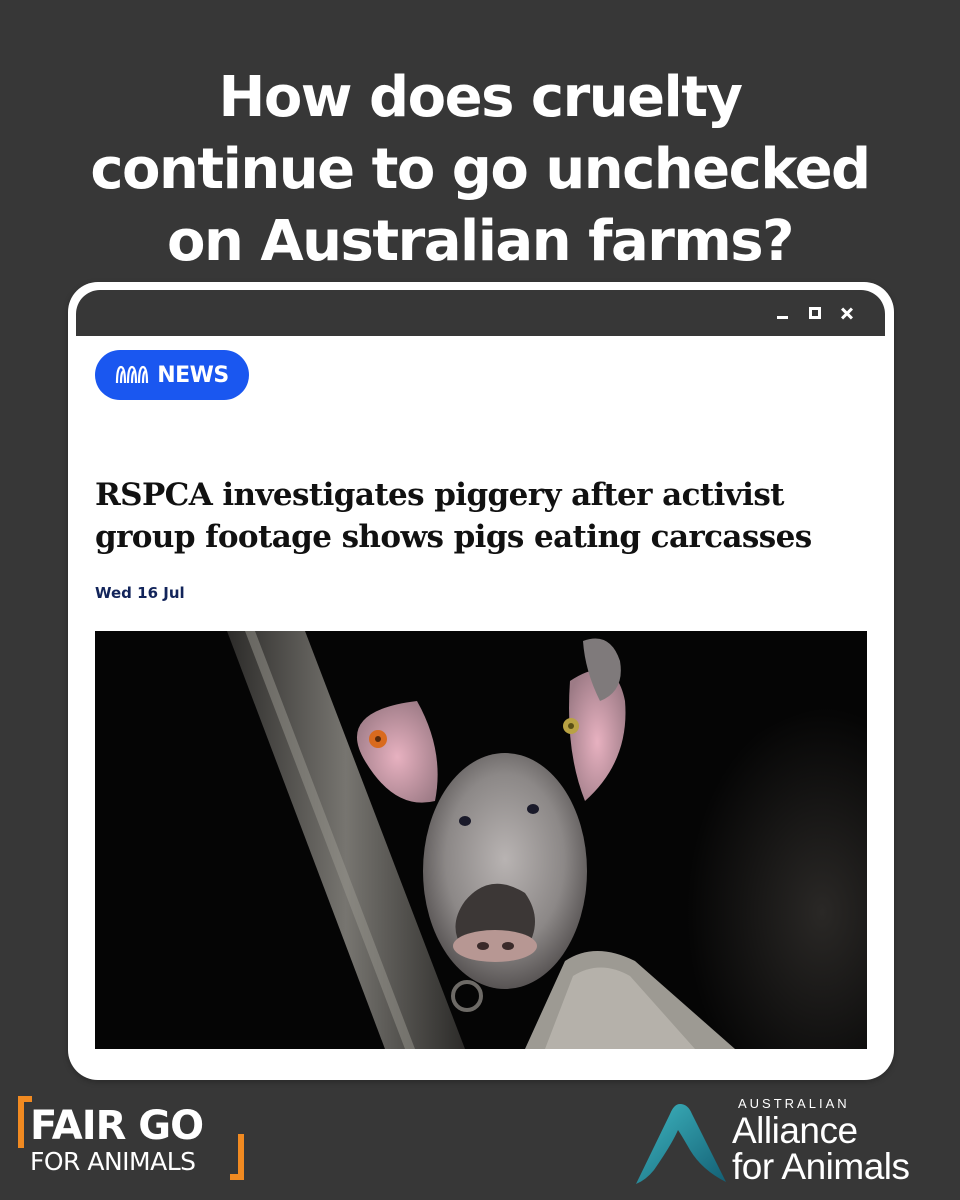 The width and height of the screenshot is (960, 1200). What do you see at coordinates (681, 1144) in the screenshot?
I see `alliance-a-icon` at bounding box center [681, 1144].